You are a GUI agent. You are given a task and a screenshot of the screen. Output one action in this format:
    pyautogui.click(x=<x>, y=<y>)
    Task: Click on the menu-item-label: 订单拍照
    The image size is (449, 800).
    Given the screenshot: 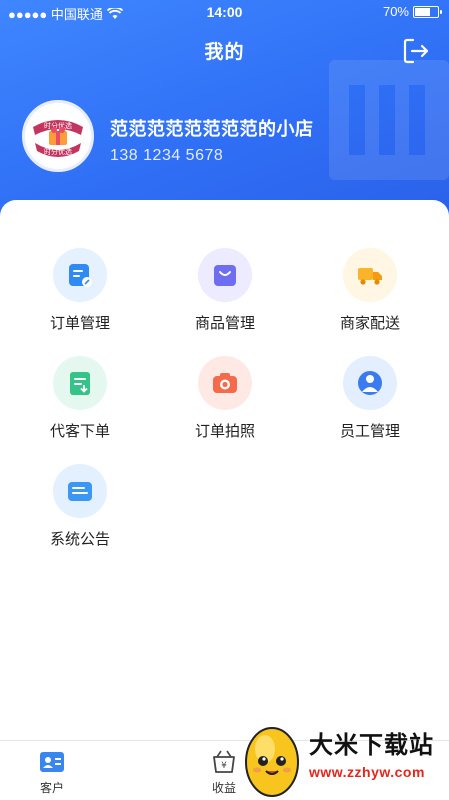 What is the action you would take?
    pyautogui.click(x=224, y=431)
    